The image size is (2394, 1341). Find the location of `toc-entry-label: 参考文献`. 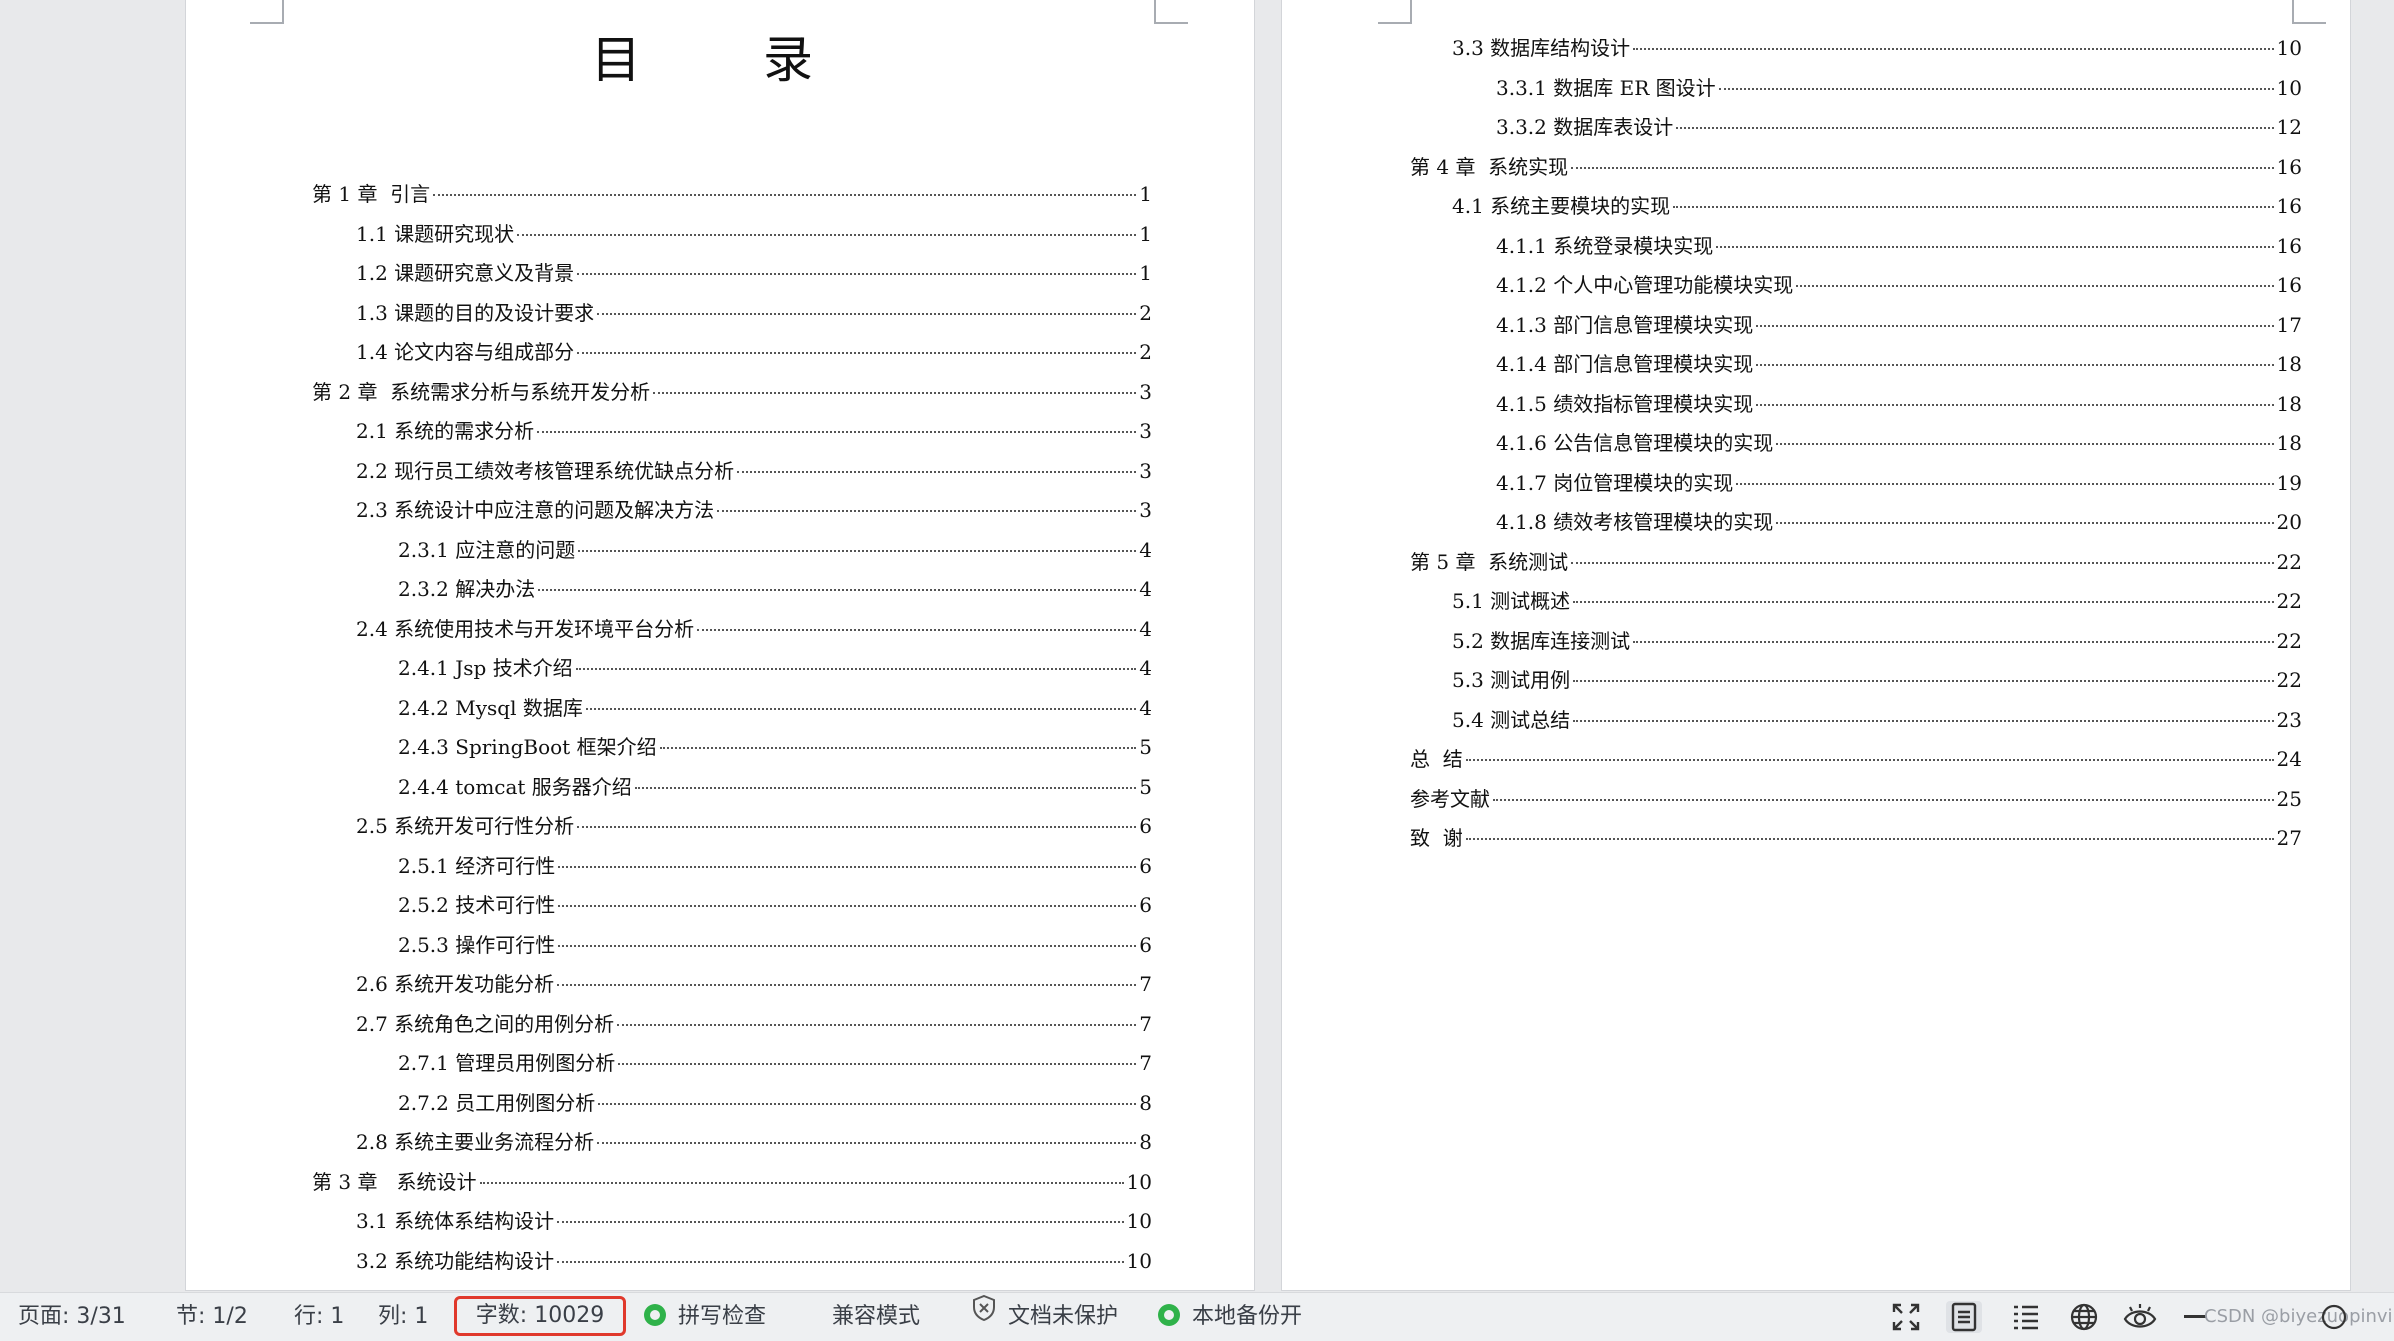

toc-entry-label: 参考文献 is located at coordinates (1450, 798).